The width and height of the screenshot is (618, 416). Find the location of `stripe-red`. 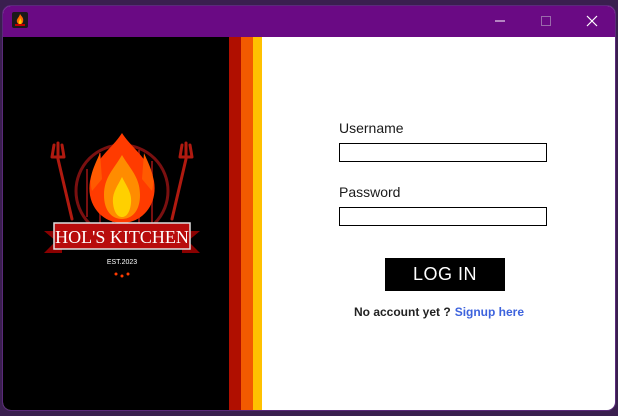

stripe-red is located at coordinates (235, 223).